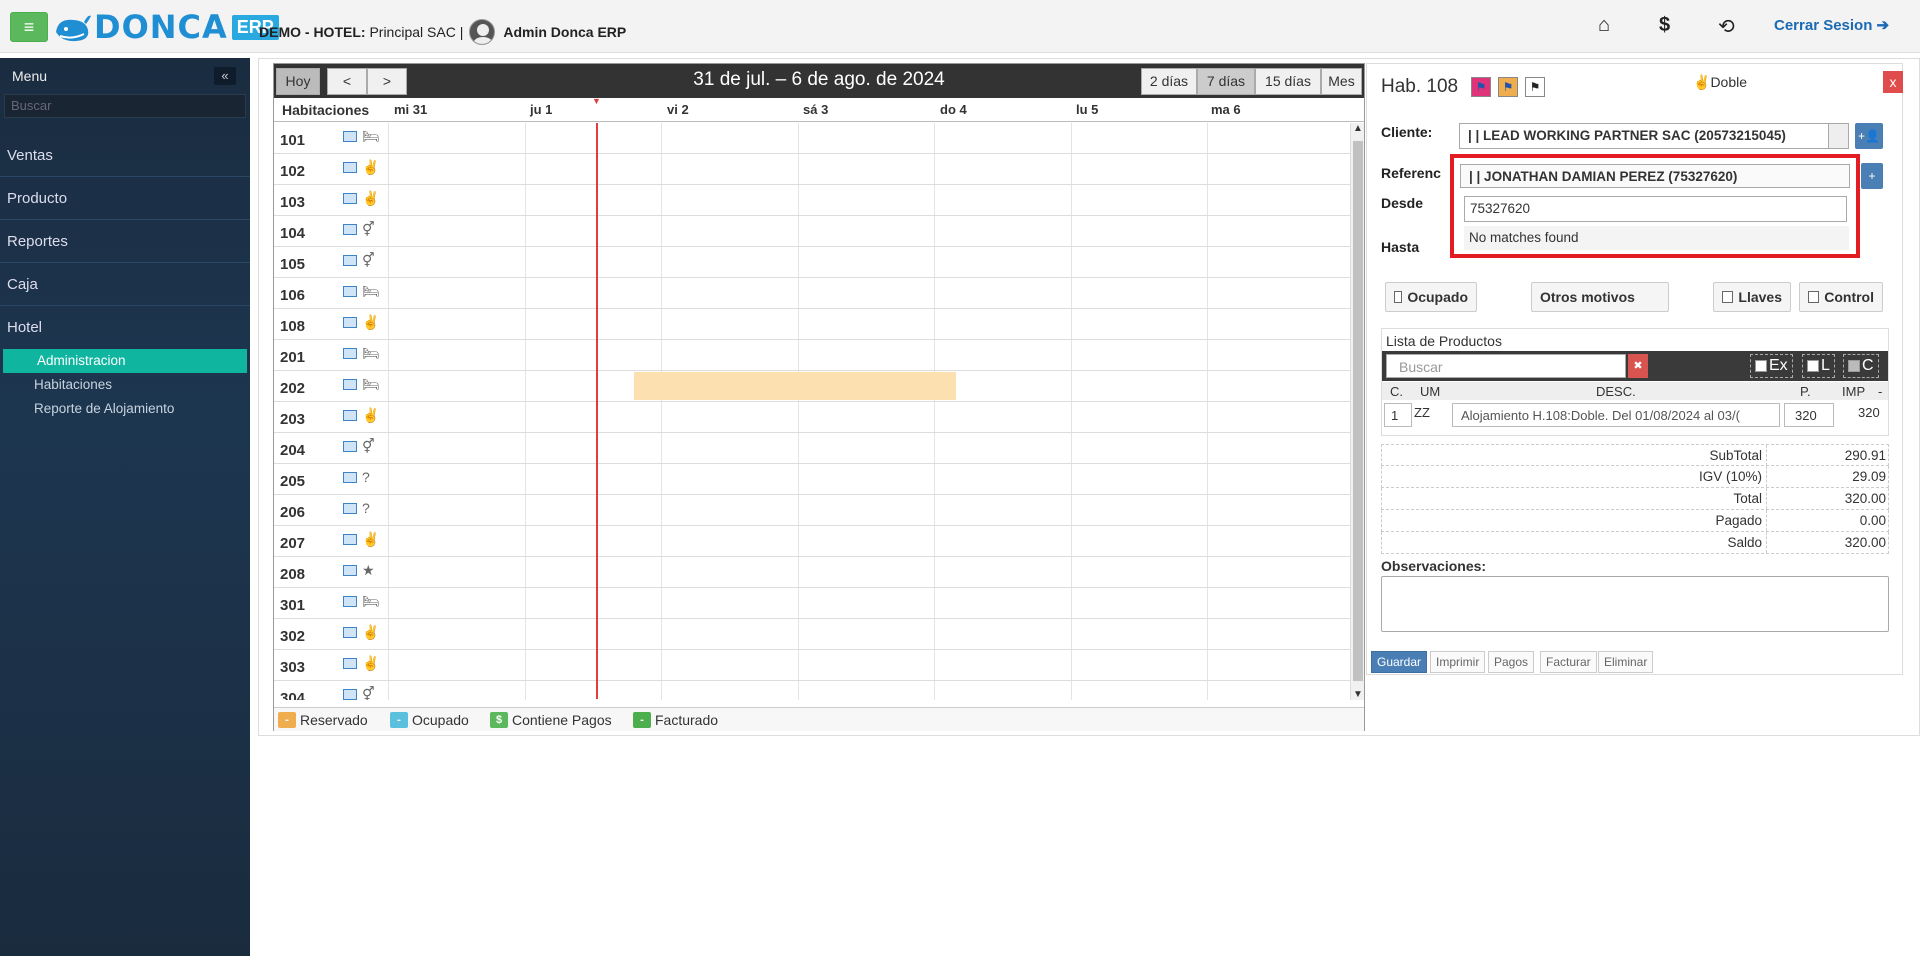 The width and height of the screenshot is (1920, 956). Describe the element at coordinates (1604, 25) in the screenshot. I see `home-icon: ⌂` at that location.